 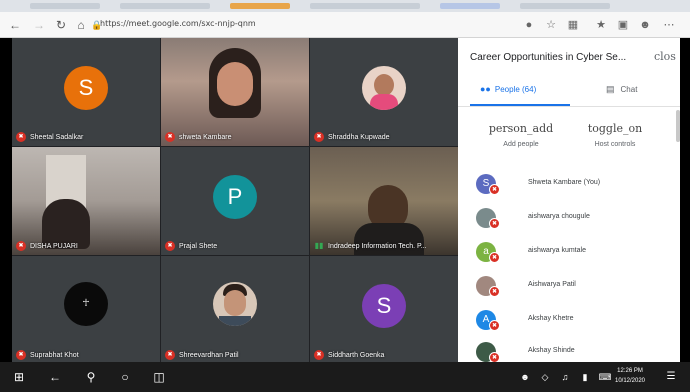 I want to click on tab-people: ●● People (64), so click(x=508, y=89).